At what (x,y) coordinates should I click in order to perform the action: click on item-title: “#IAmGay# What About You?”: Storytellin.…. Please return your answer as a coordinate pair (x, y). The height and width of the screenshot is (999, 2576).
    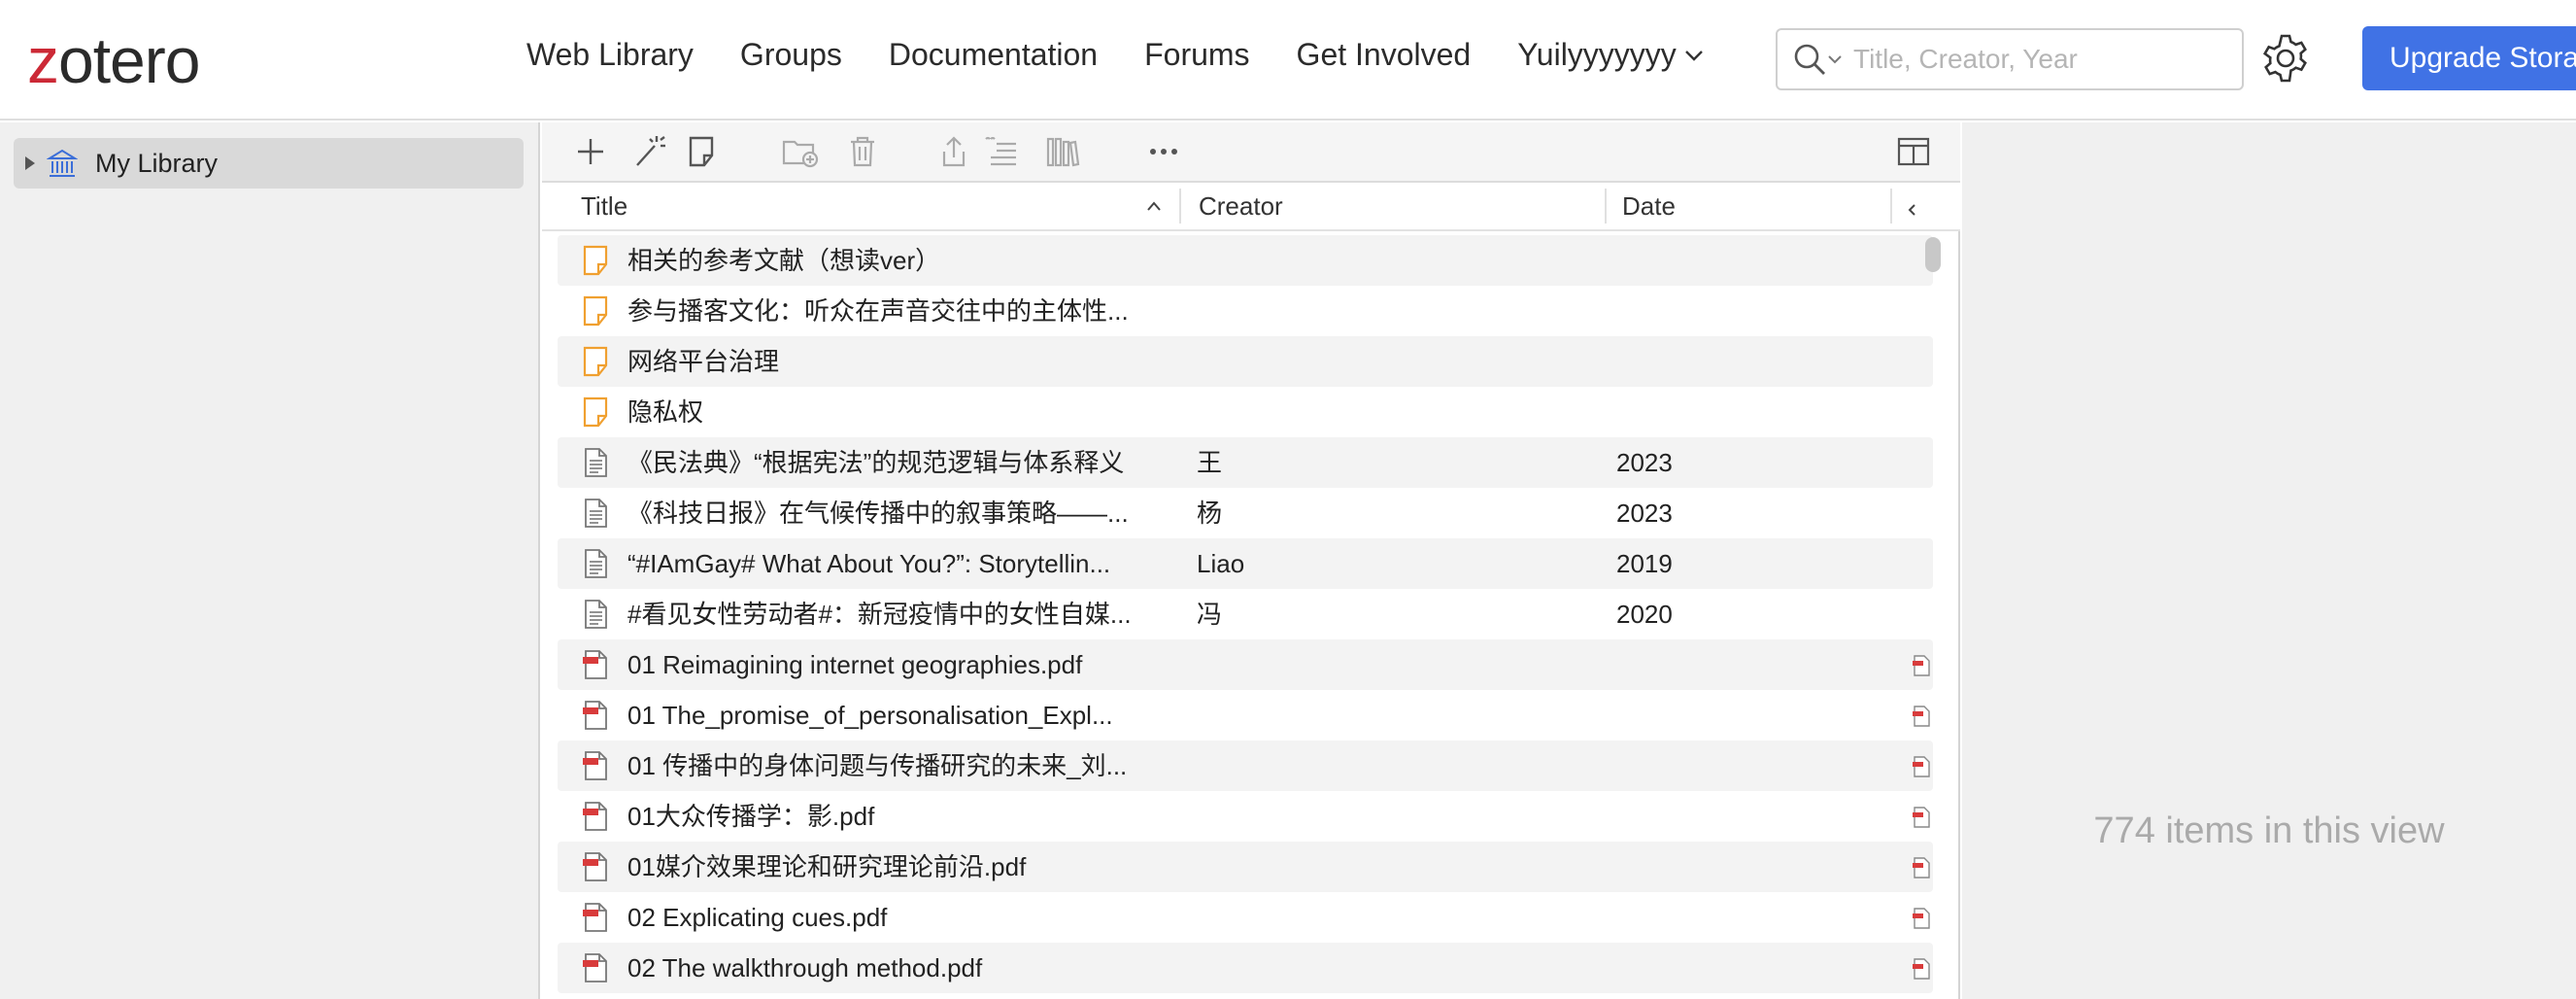
    Looking at the image, I should click on (869, 563).